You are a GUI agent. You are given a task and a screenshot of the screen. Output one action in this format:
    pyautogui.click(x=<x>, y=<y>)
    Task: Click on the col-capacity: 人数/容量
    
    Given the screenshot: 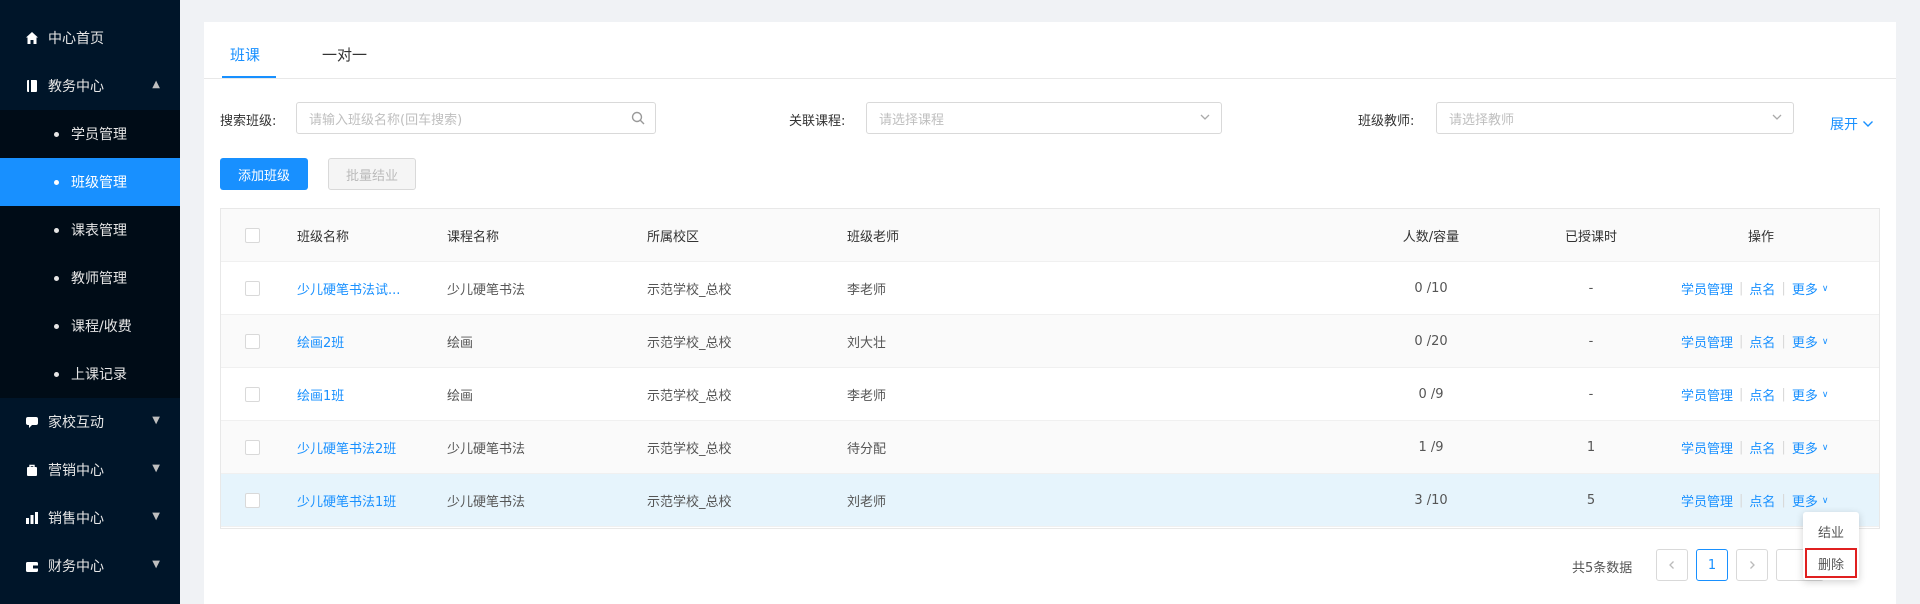 What is the action you would take?
    pyautogui.click(x=1431, y=237)
    